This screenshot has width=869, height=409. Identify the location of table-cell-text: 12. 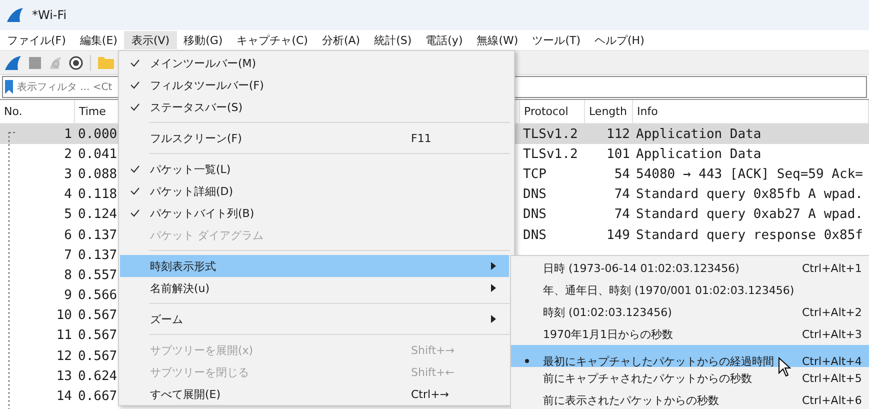
(64, 356).